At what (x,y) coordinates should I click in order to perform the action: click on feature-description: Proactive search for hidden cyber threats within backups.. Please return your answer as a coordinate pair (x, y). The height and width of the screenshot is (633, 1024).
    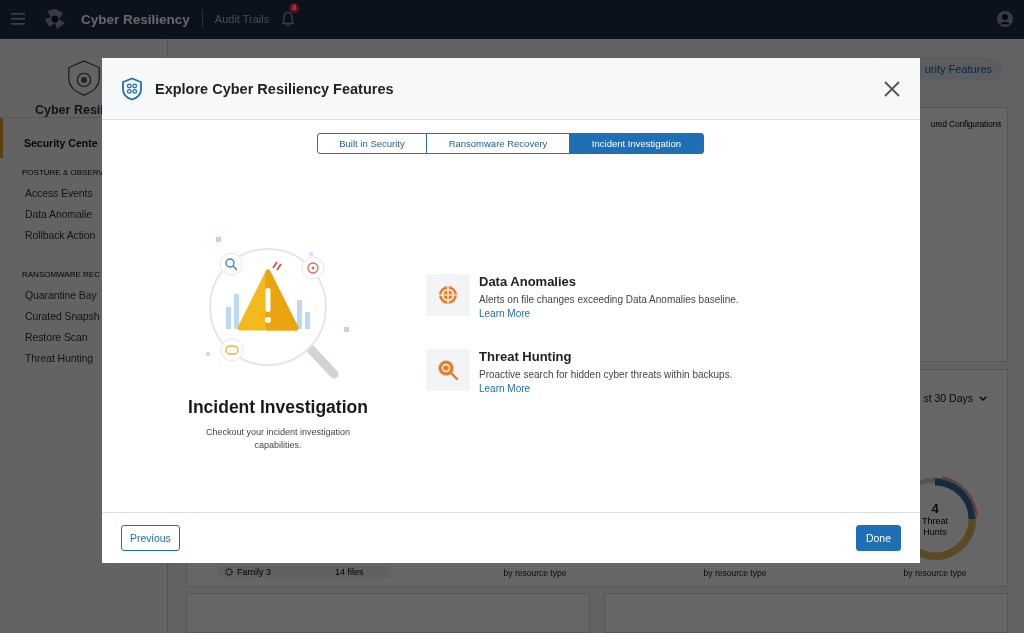
    Looking at the image, I should click on (606, 374).